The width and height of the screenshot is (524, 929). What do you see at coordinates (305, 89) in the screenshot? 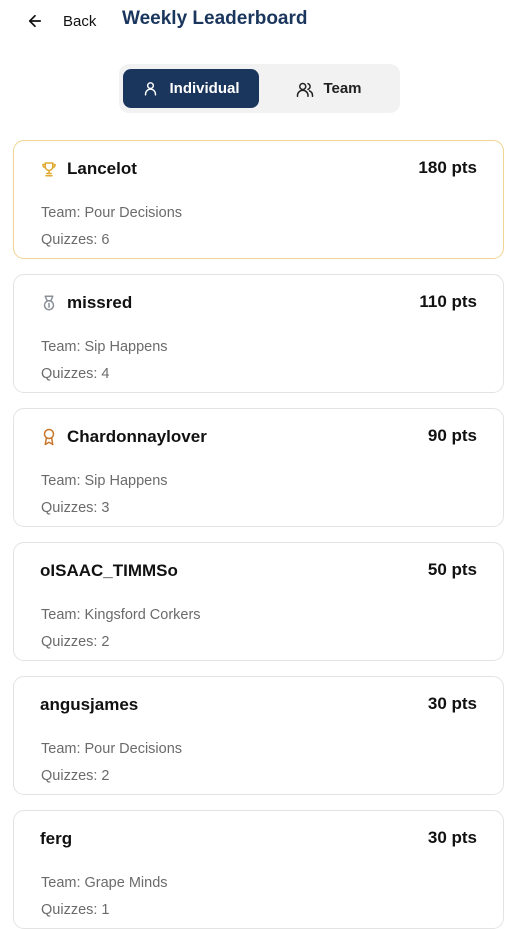
I see `users-icon` at bounding box center [305, 89].